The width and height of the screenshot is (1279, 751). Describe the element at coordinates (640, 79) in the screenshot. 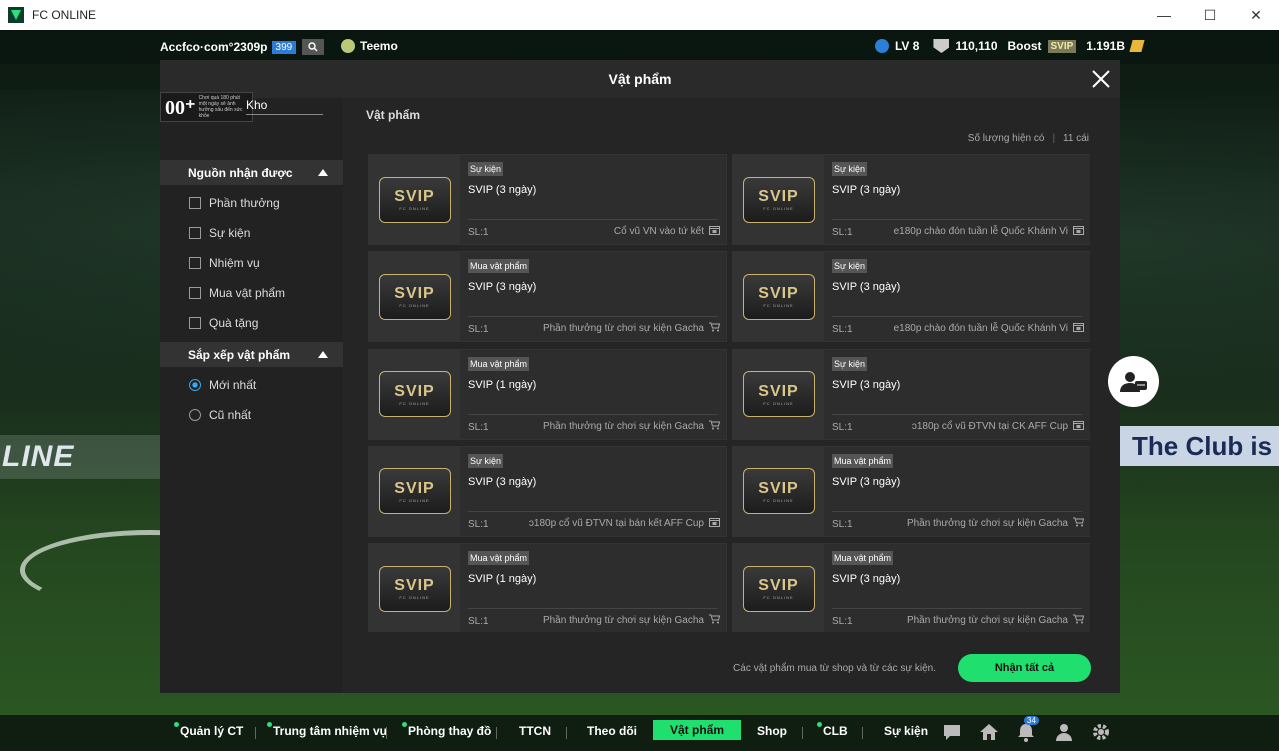

I see `modal-header: Vật phẩm` at that location.